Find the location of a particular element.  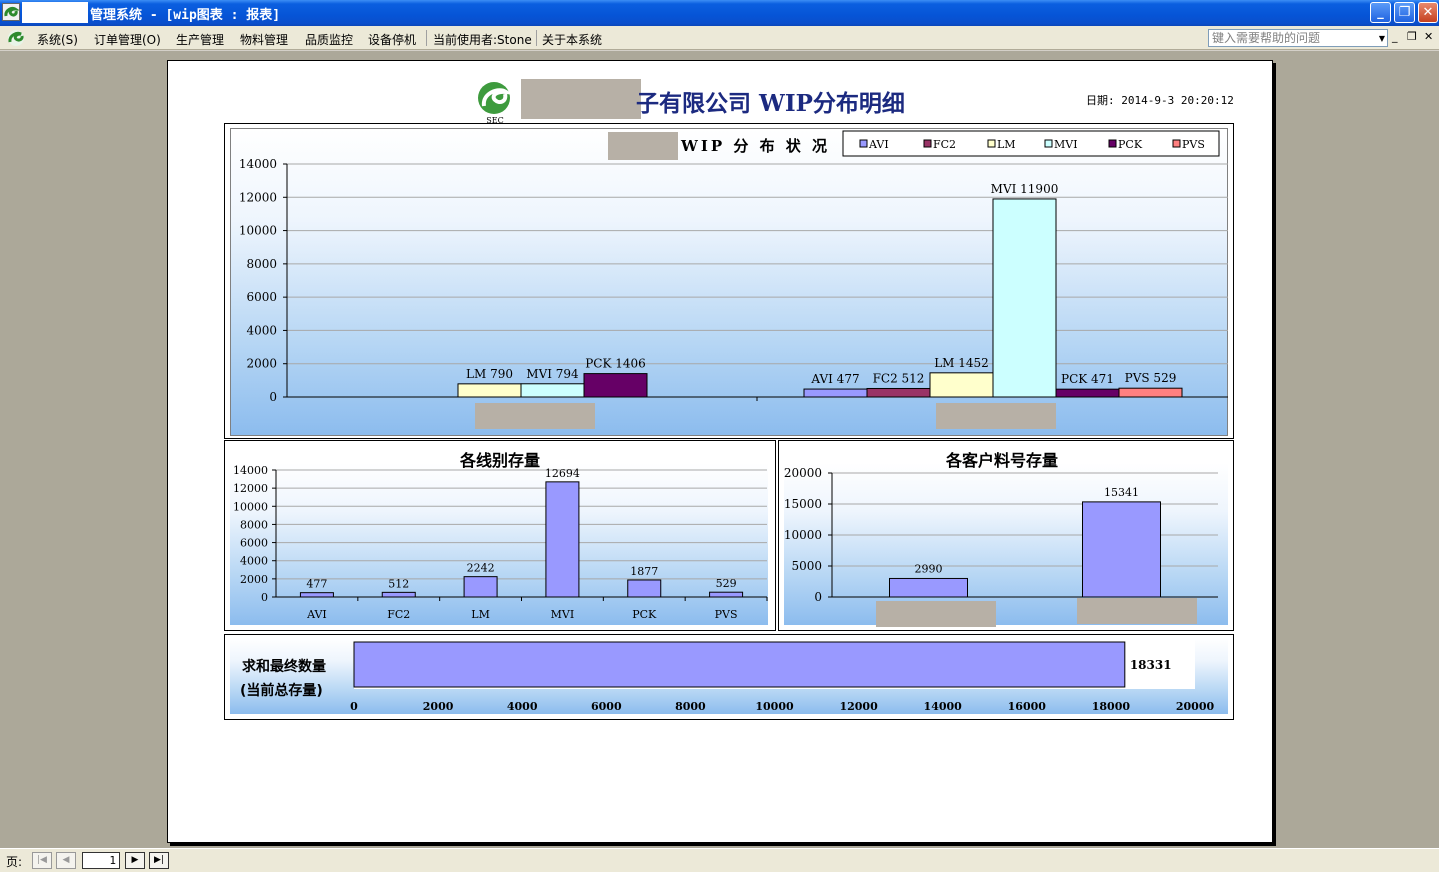

data-label: MVI 794 is located at coordinates (552, 374).